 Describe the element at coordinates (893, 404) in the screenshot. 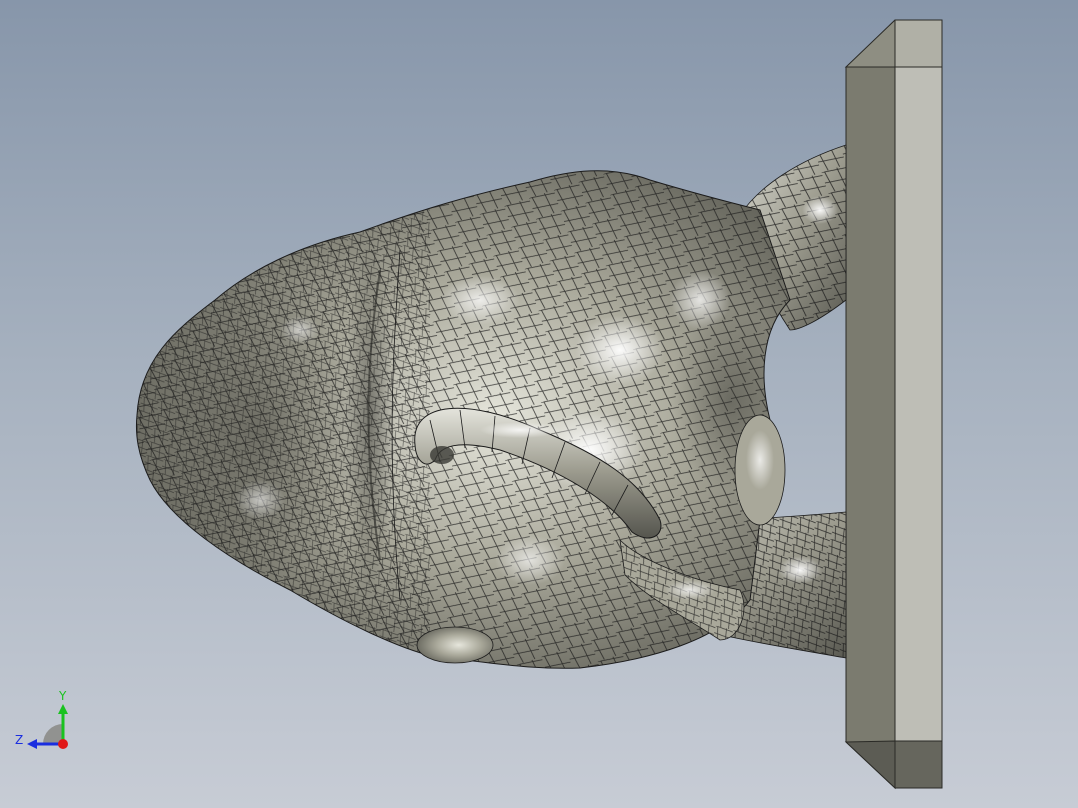

I see `base-plate` at that location.